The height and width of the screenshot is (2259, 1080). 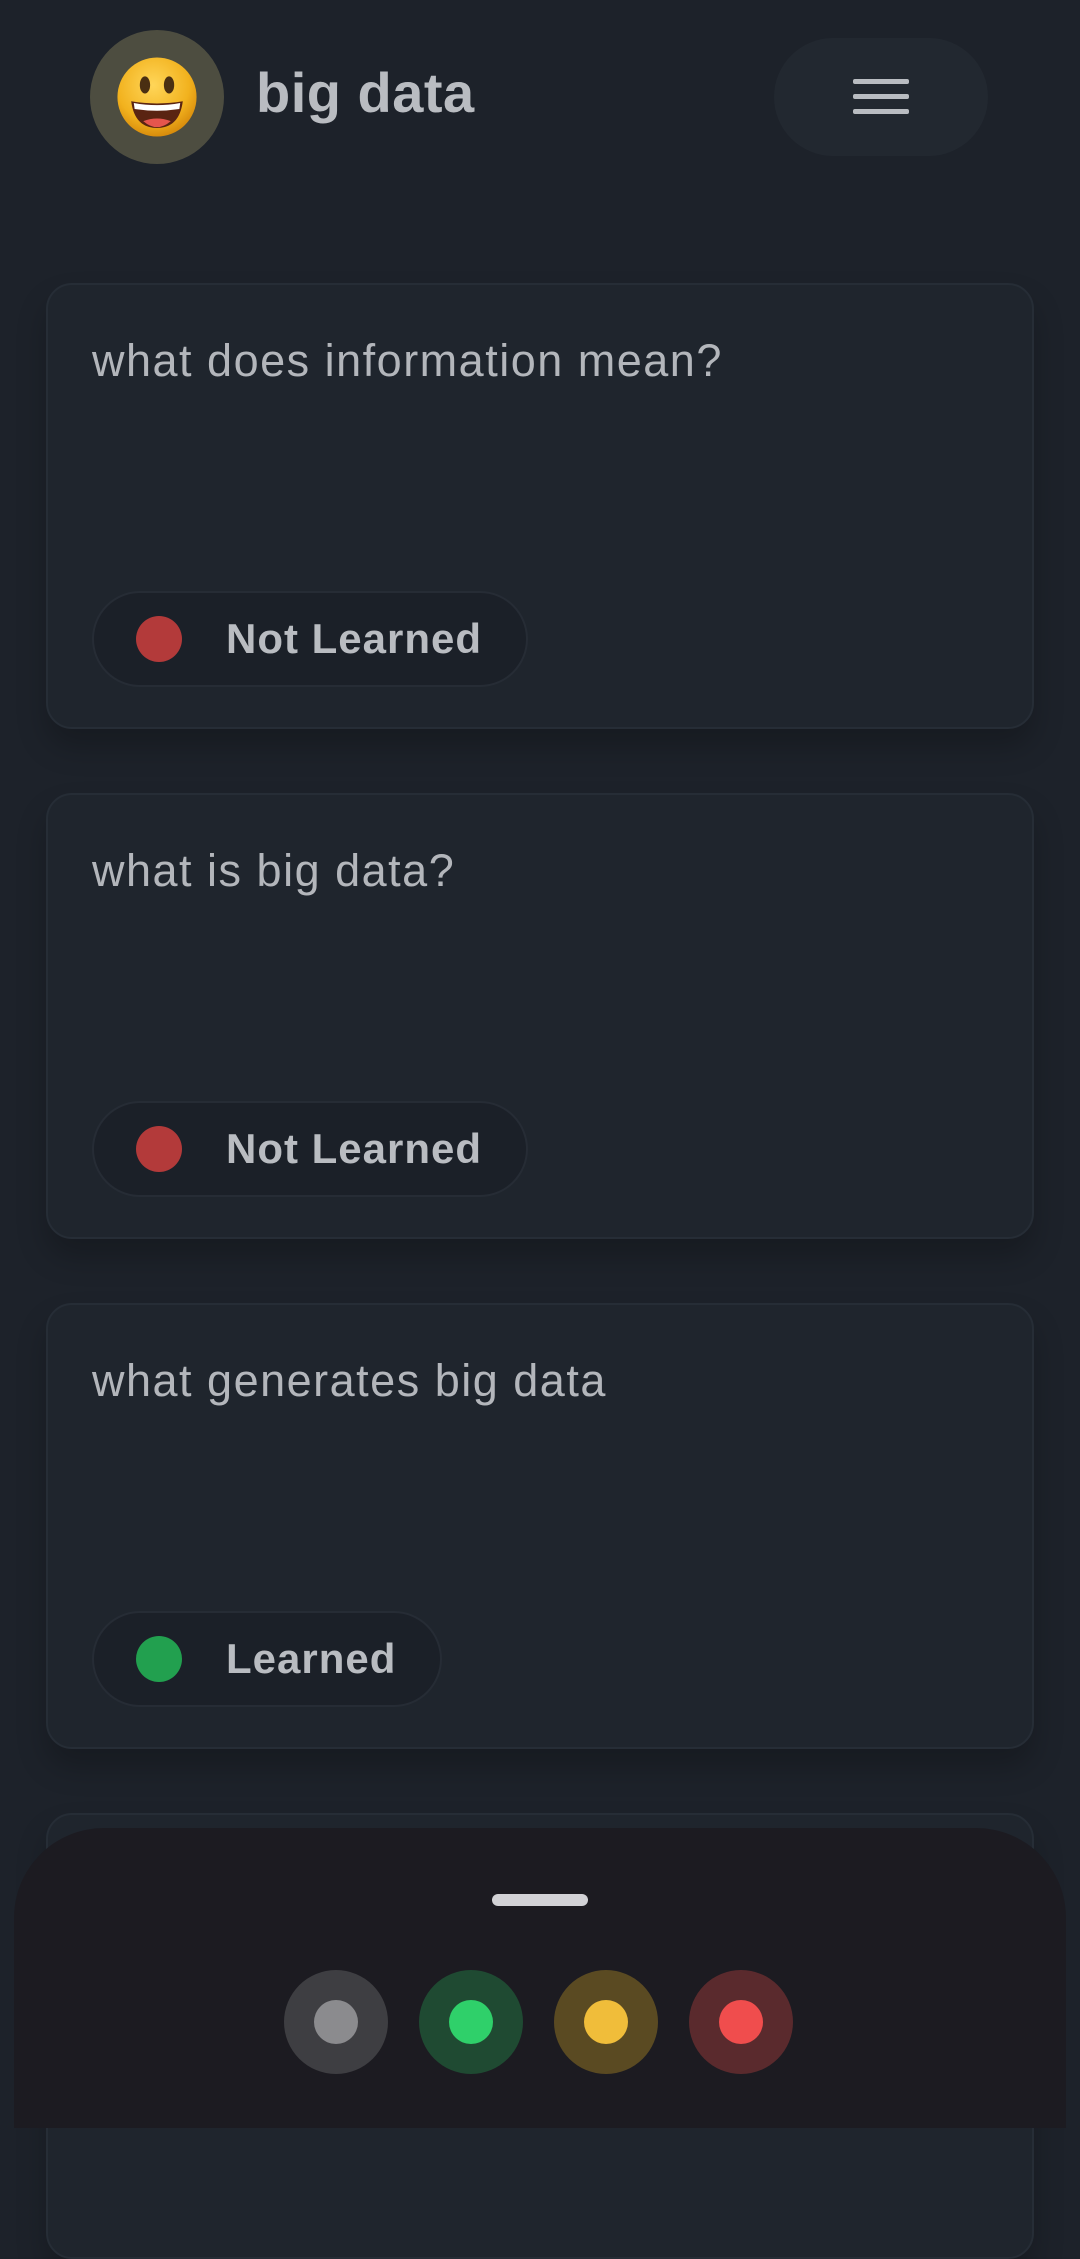 I want to click on filter-learned-button, so click(x=471, y=2022).